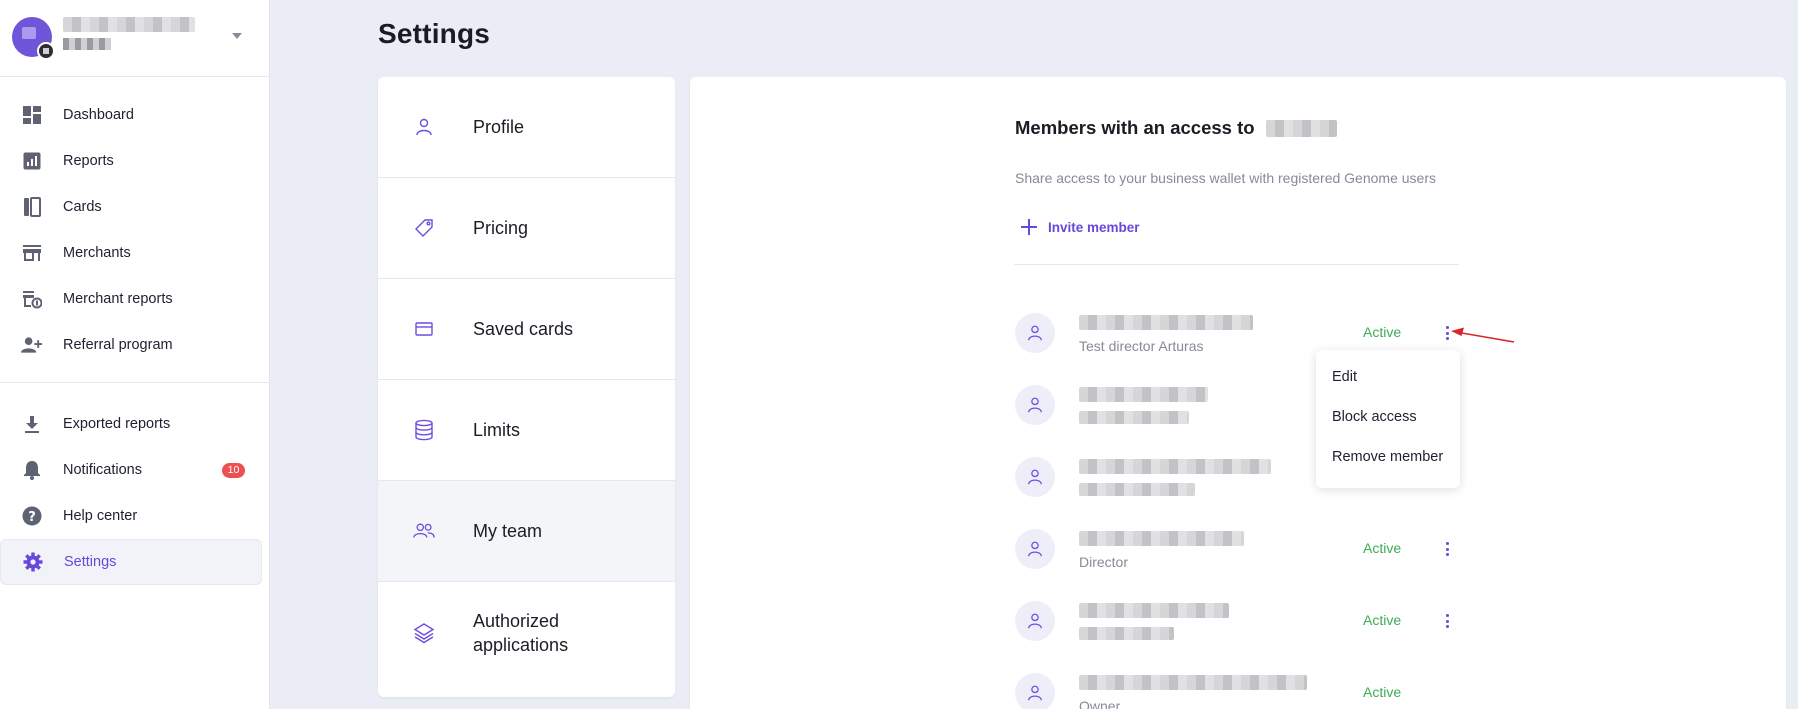  I want to click on member-actions-dropdown: Edit Block access Remove member, so click(1388, 419).